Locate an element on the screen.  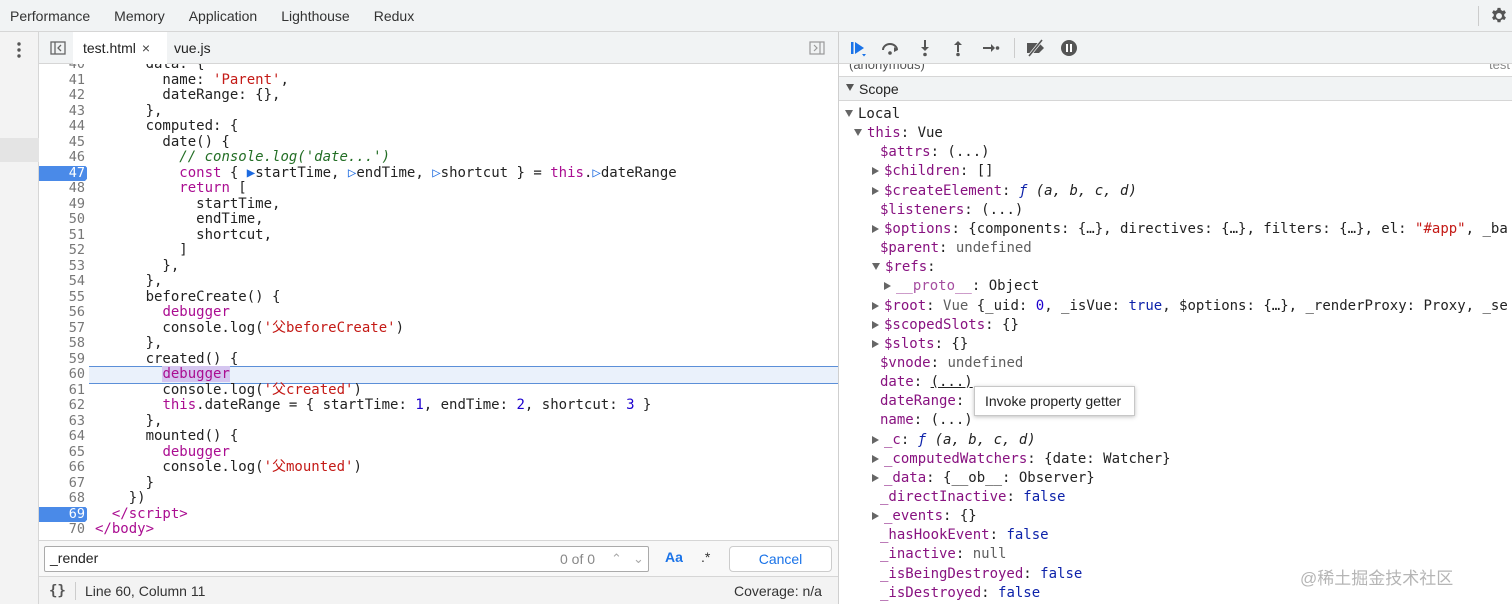
scope-tree-row: _isBeingDestroyed: false is located at coordinates (981, 574).